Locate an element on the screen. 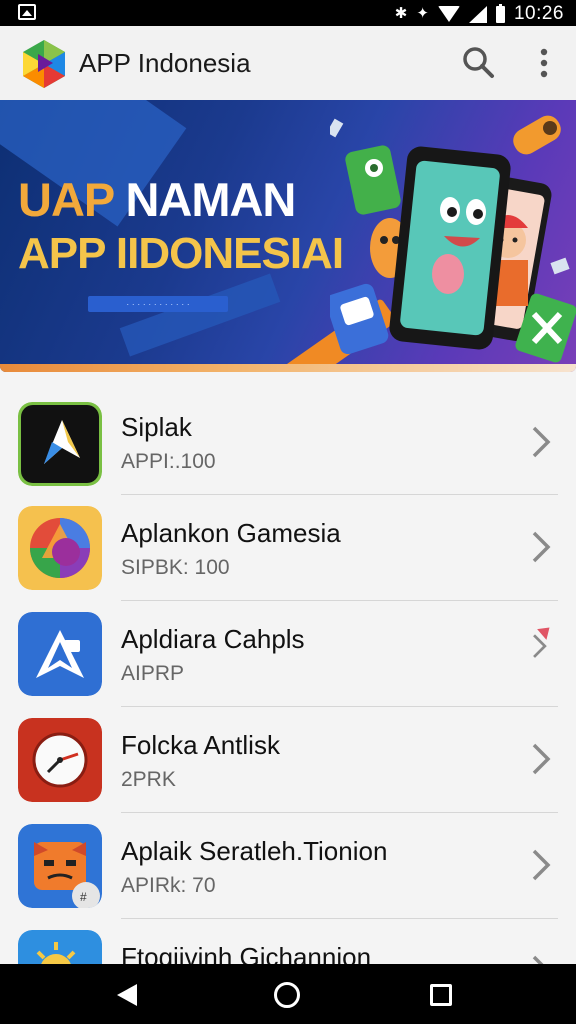  banner-headline-part2: NAMAN is located at coordinates (210, 199).